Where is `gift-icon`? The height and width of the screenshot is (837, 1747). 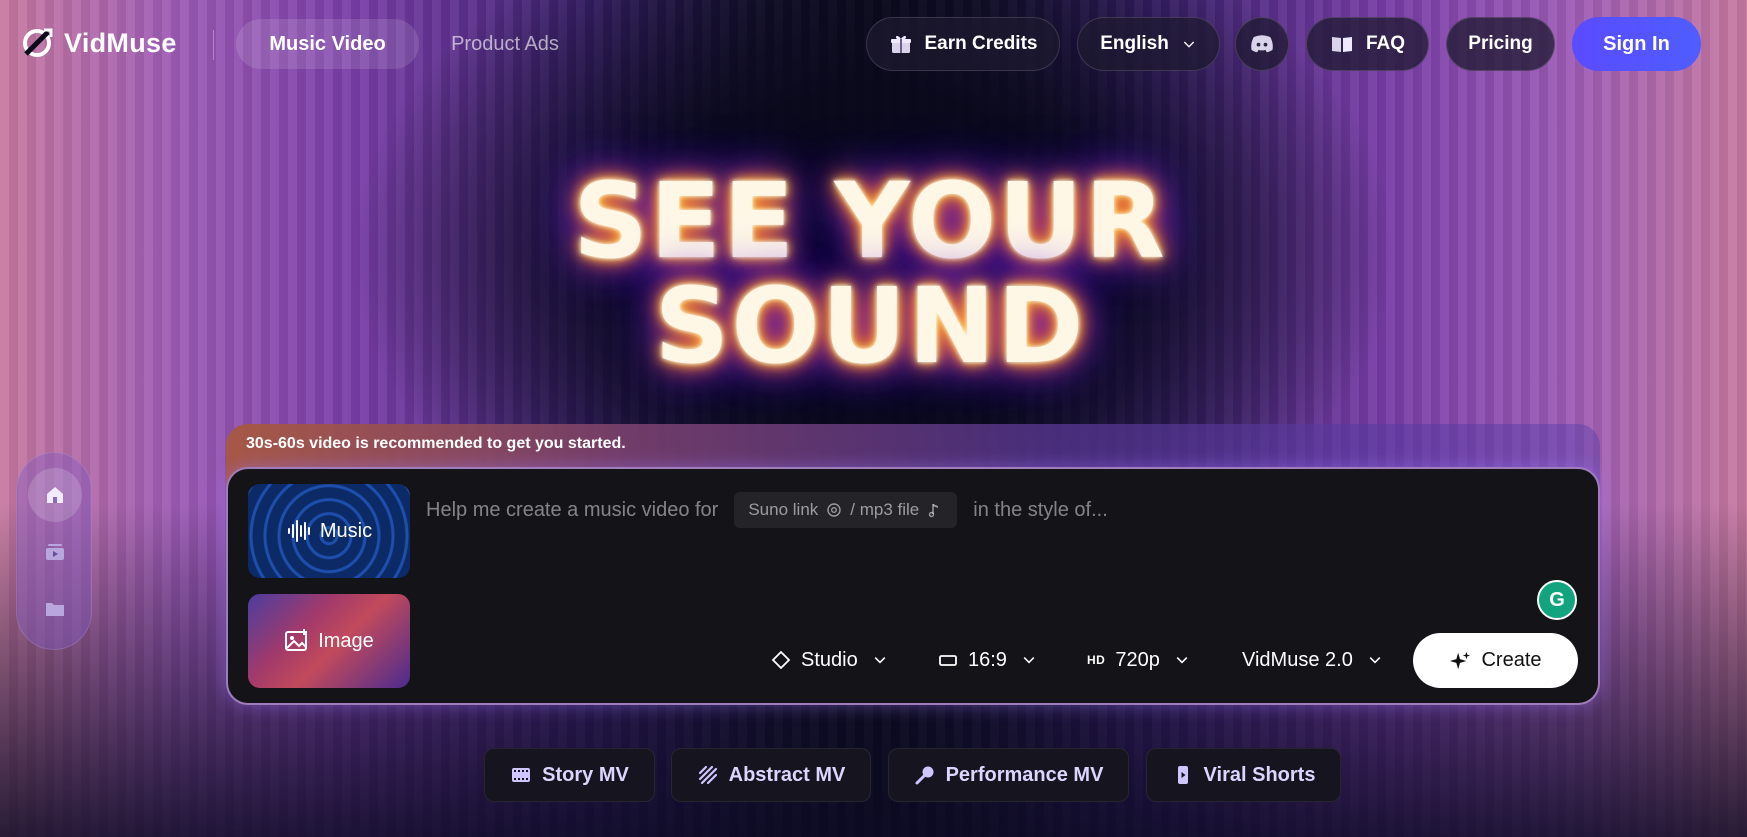 gift-icon is located at coordinates (900, 44).